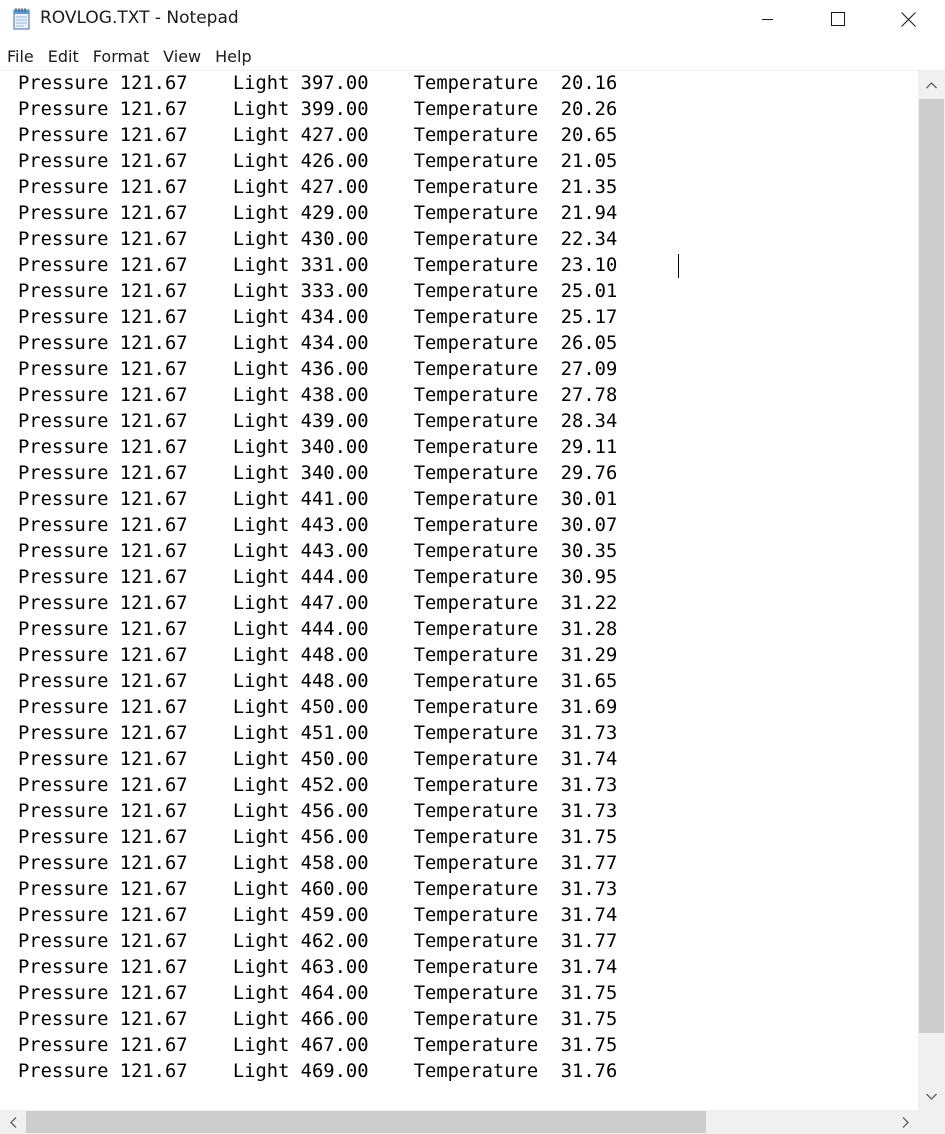 This screenshot has height=1134, width=945. I want to click on scroll-right-button, so click(905, 1122).